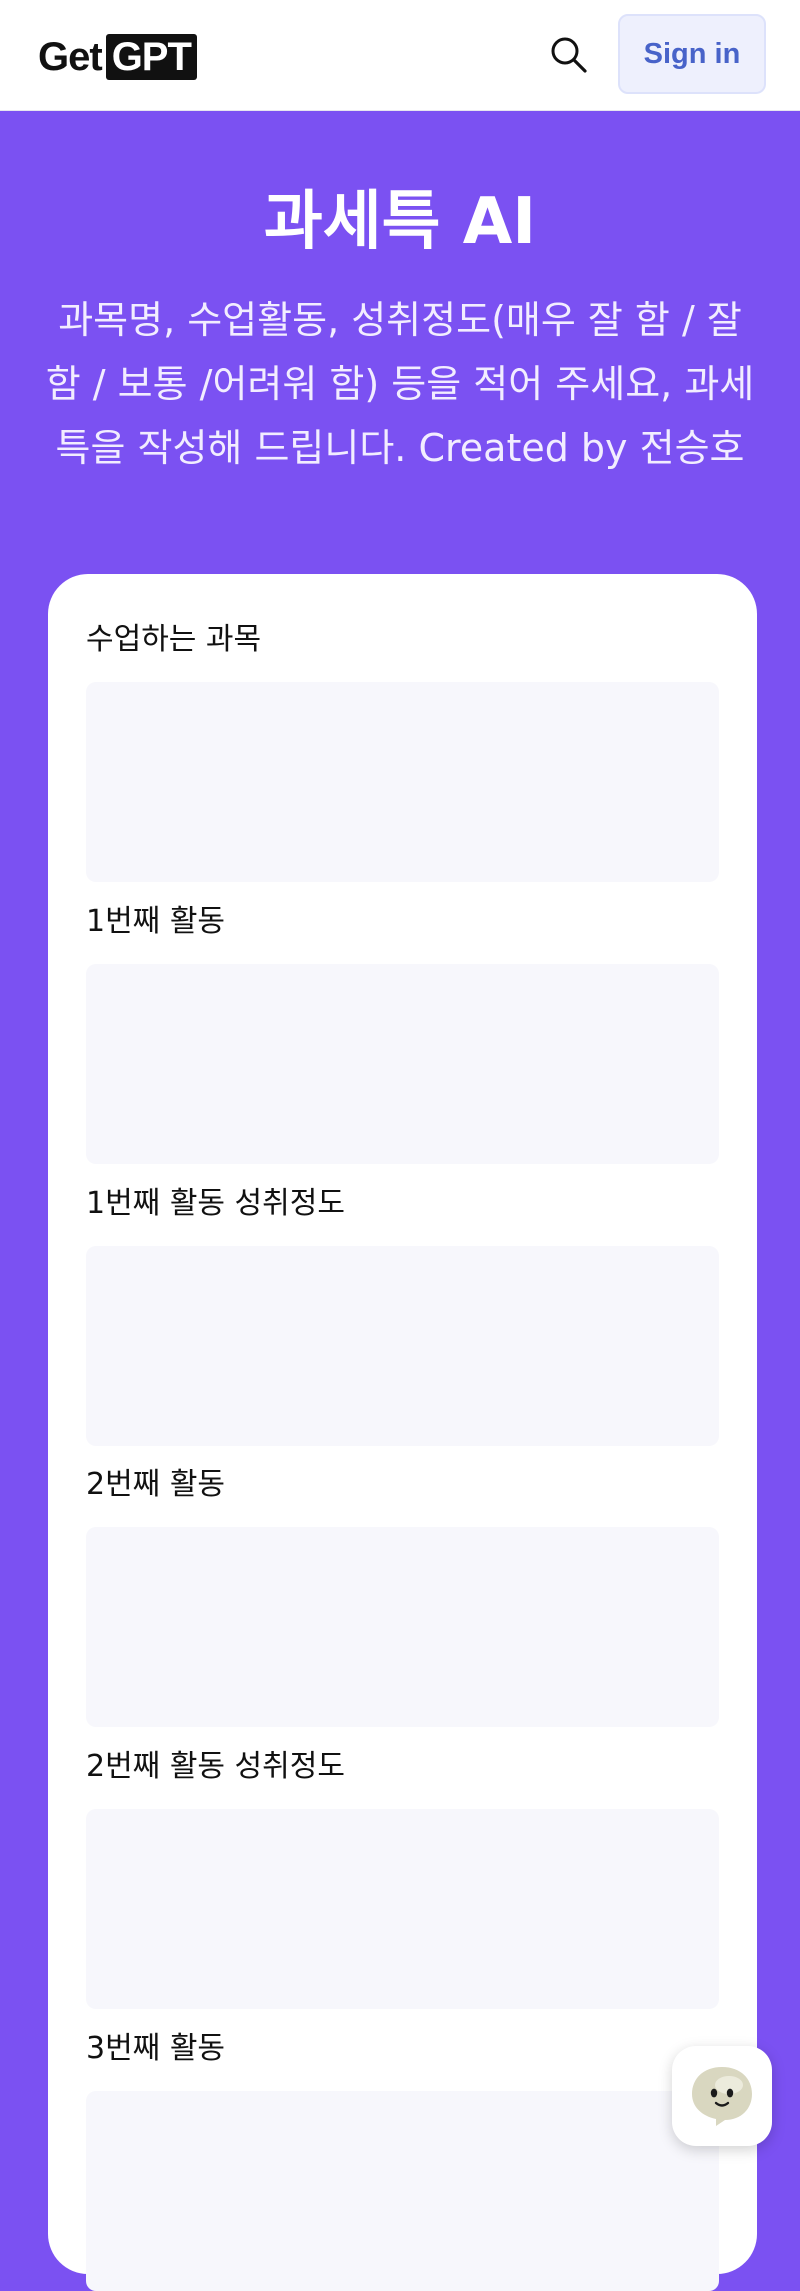  Describe the element at coordinates (156, 921) in the screenshot. I see `field-label: 1번째 활동` at that location.